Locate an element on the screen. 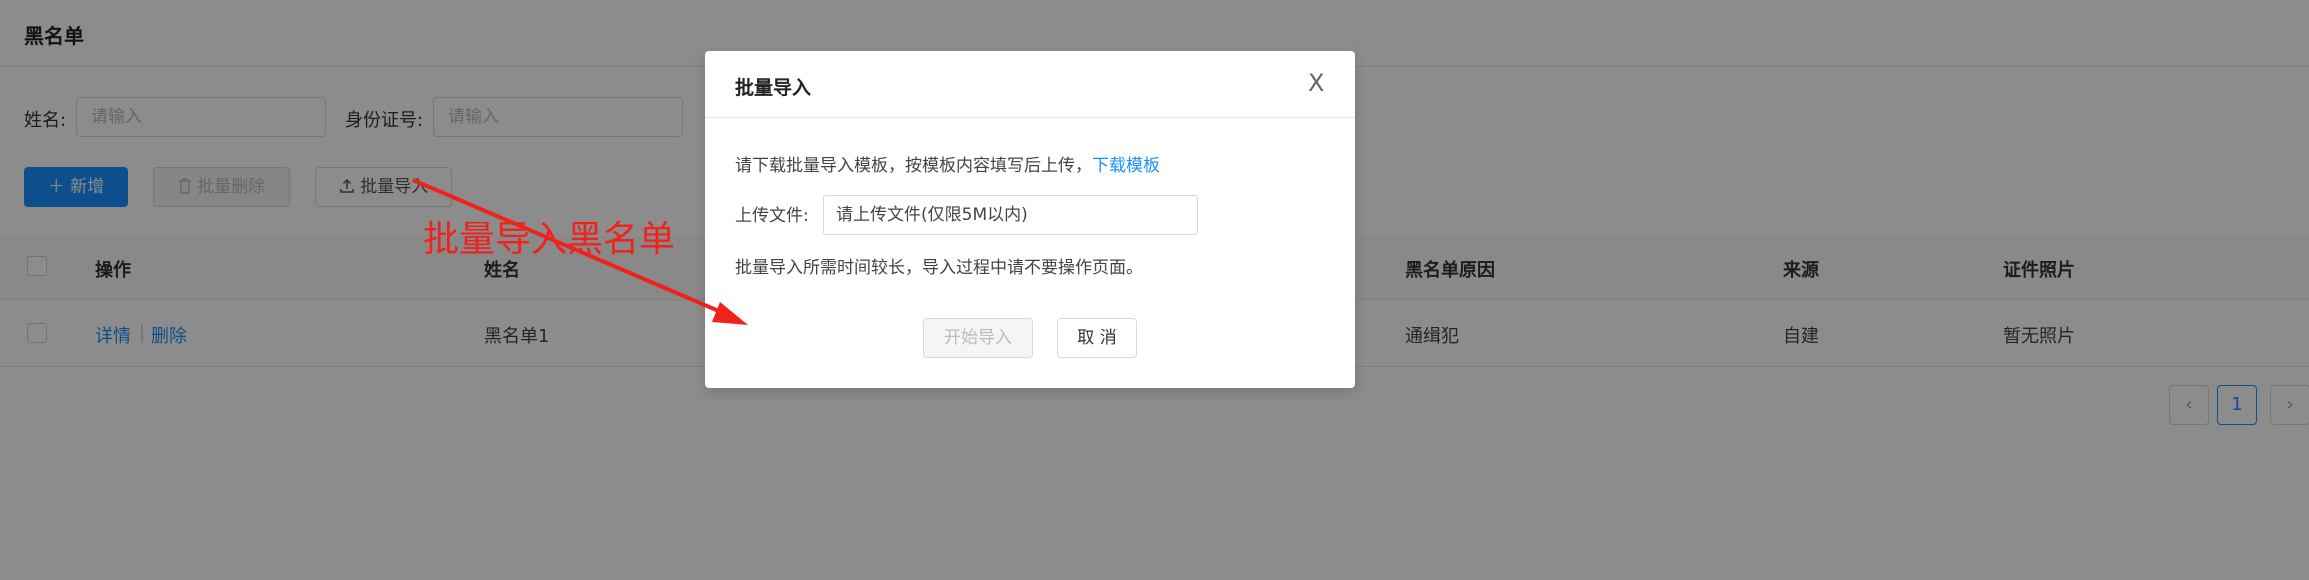 The width and height of the screenshot is (2309, 580). annotation-arrow-icon is located at coordinates (580, 251).